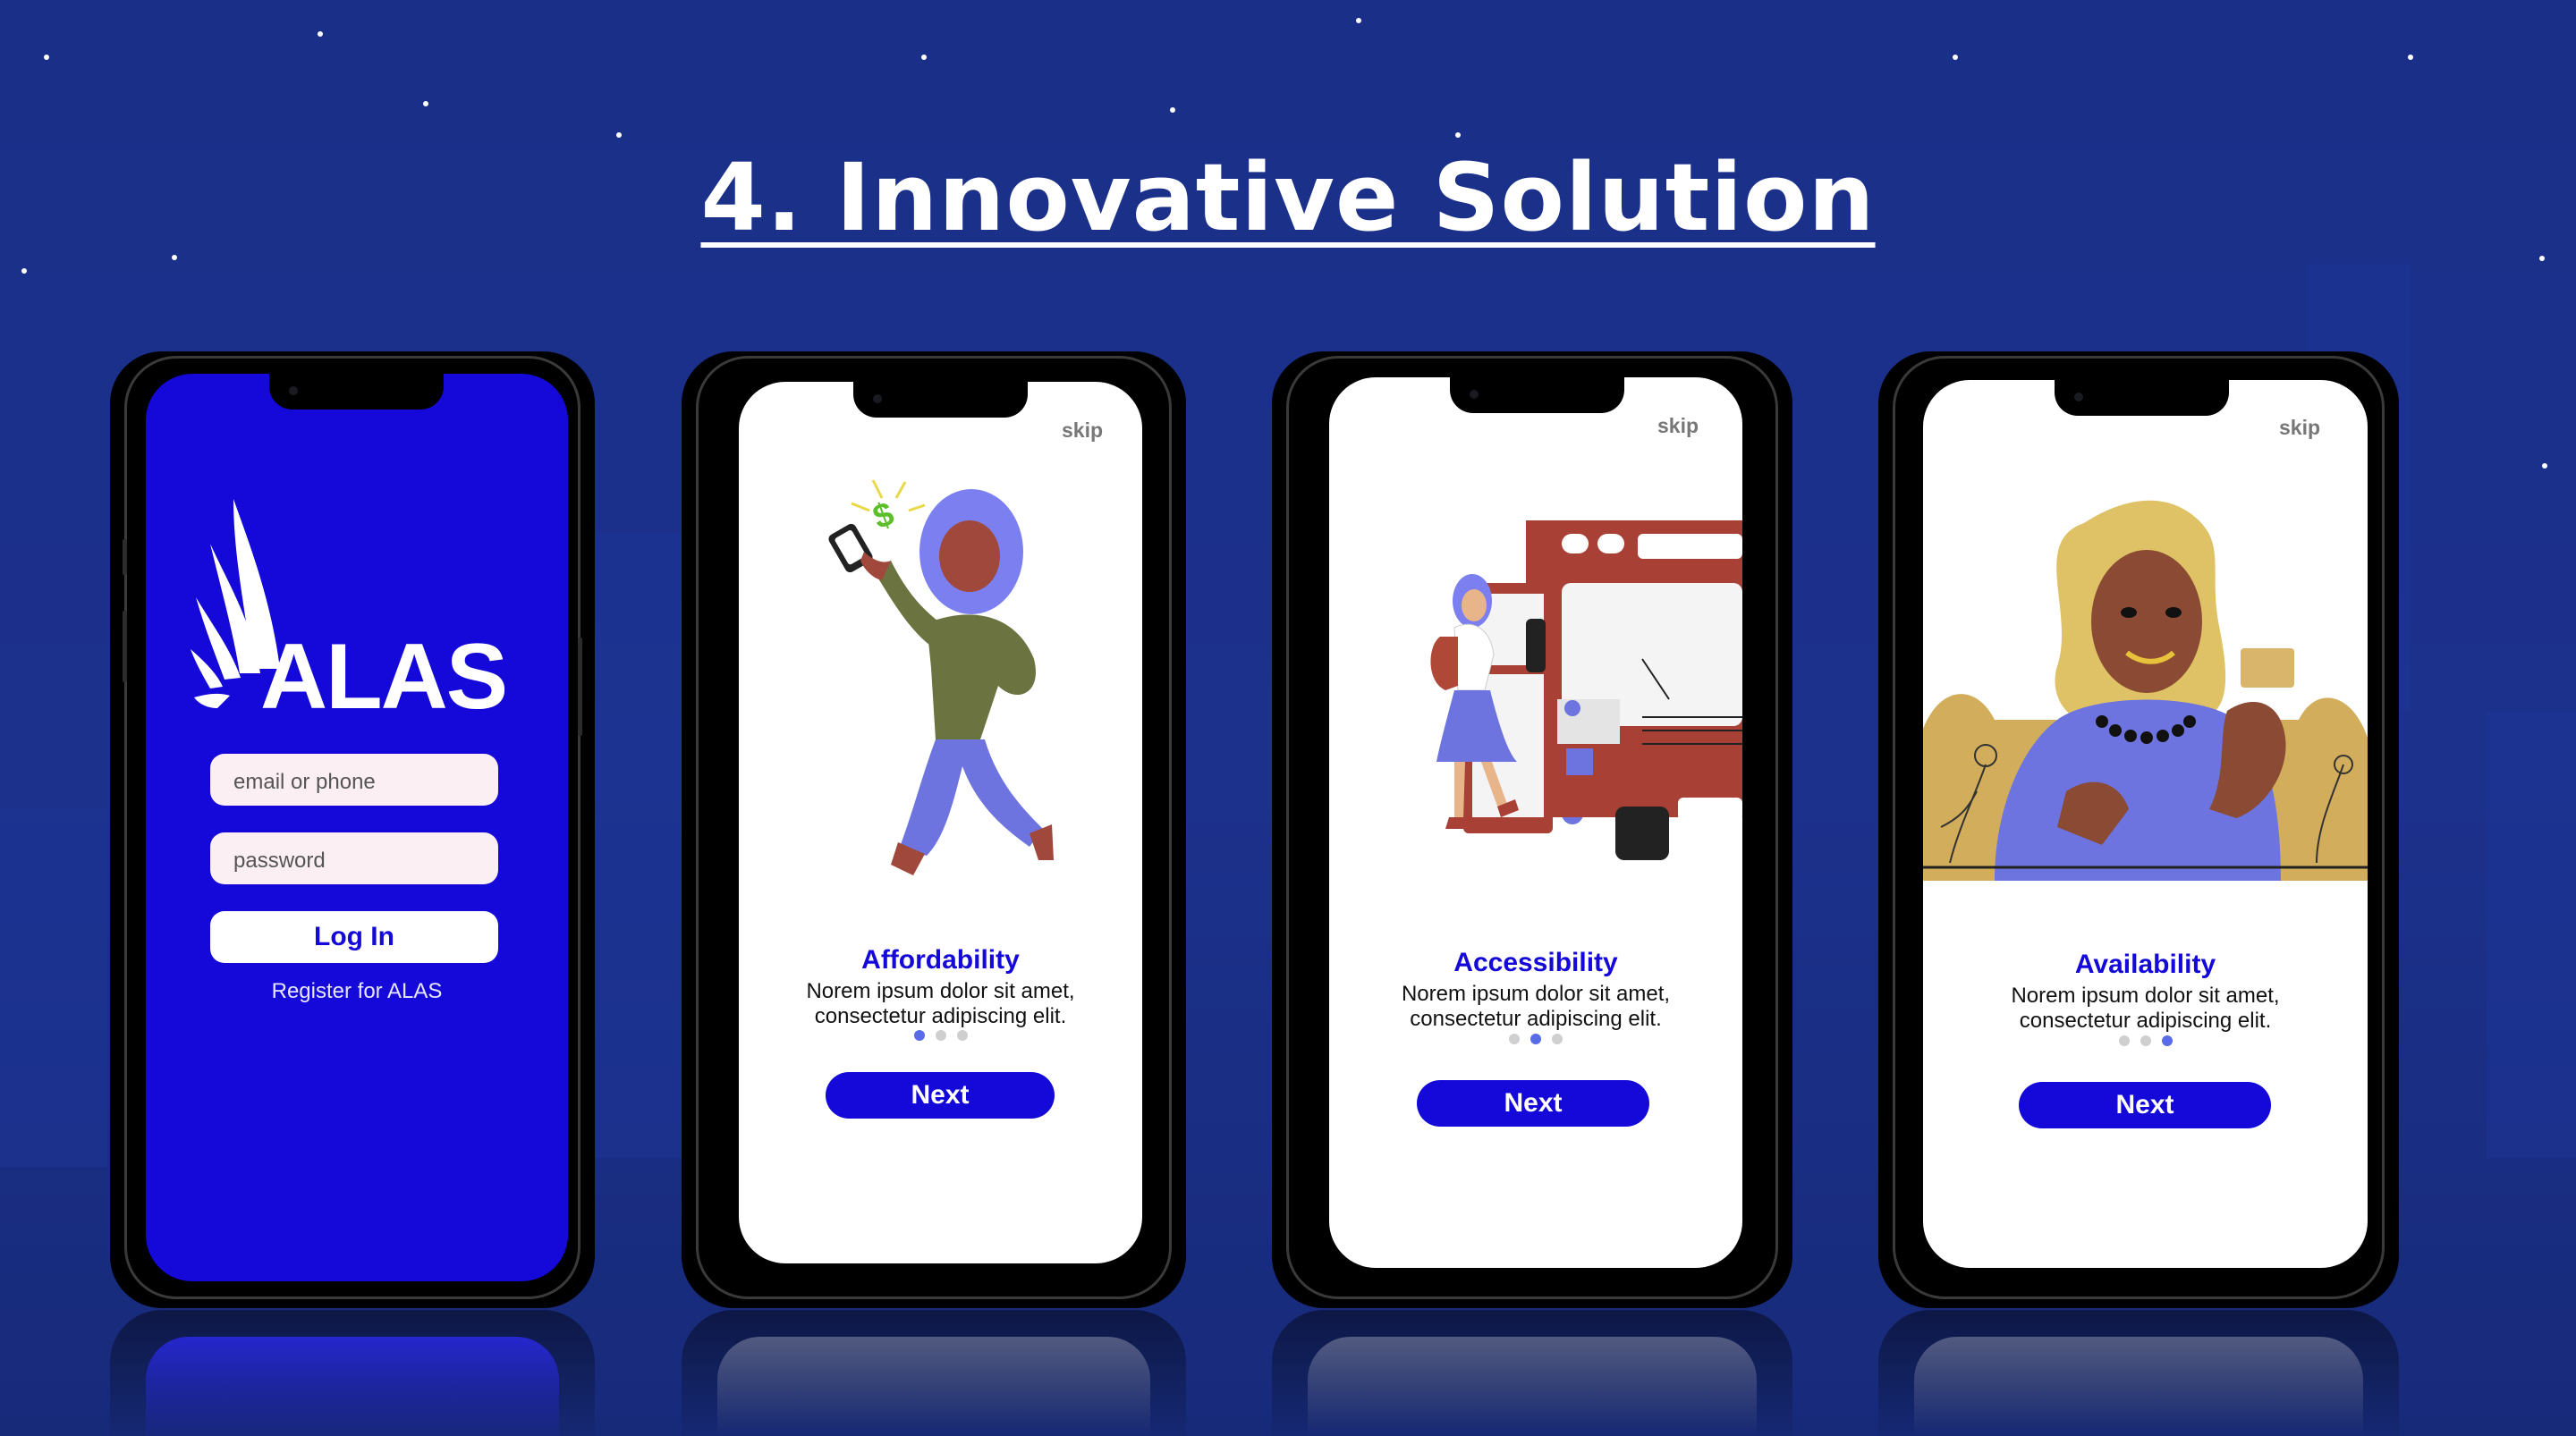  What do you see at coordinates (354, 937) in the screenshot?
I see `login-button: Log In` at bounding box center [354, 937].